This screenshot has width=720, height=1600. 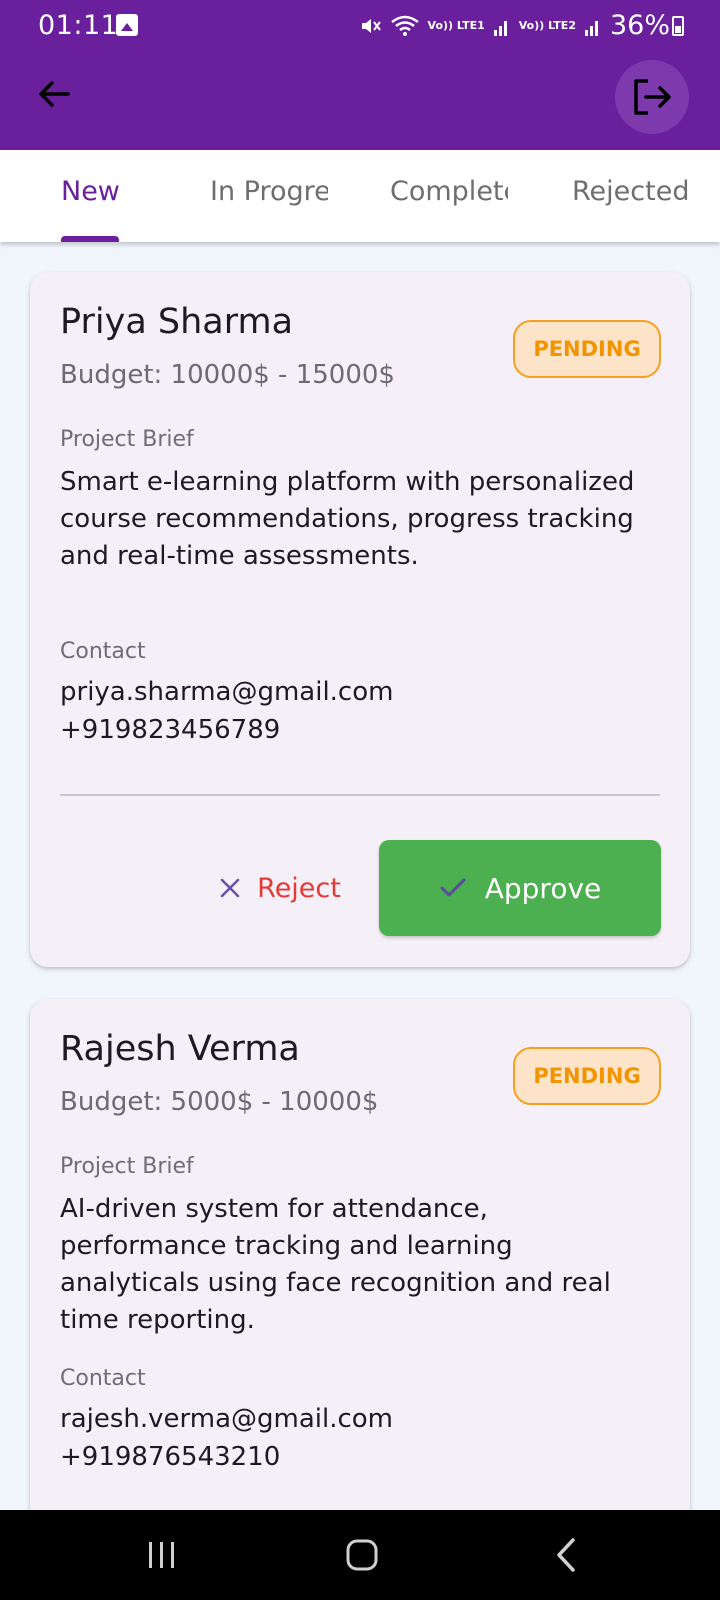 What do you see at coordinates (360, 75) in the screenshot?
I see `app-header: 01:11 Vo)) LTE1 Vo)) LTE2 36%` at bounding box center [360, 75].